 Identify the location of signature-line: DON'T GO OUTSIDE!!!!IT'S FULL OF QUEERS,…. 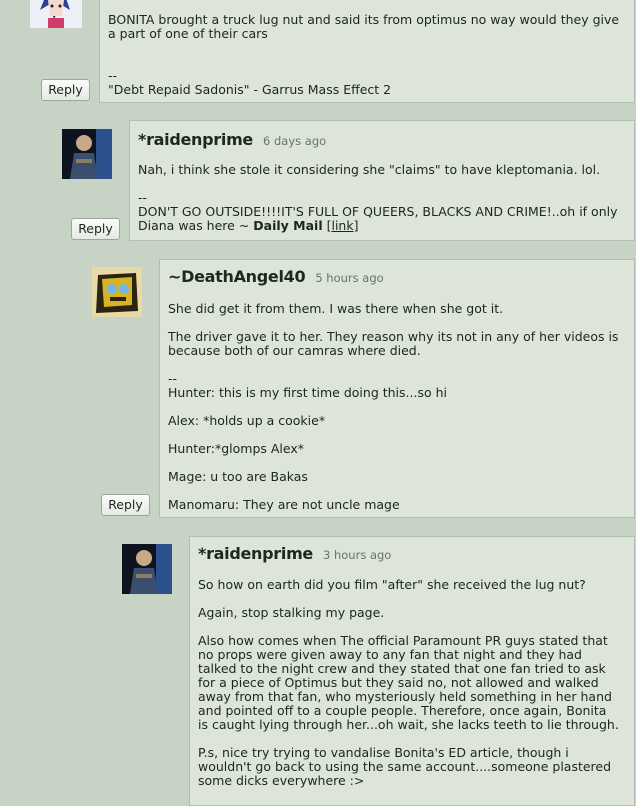
(378, 211).